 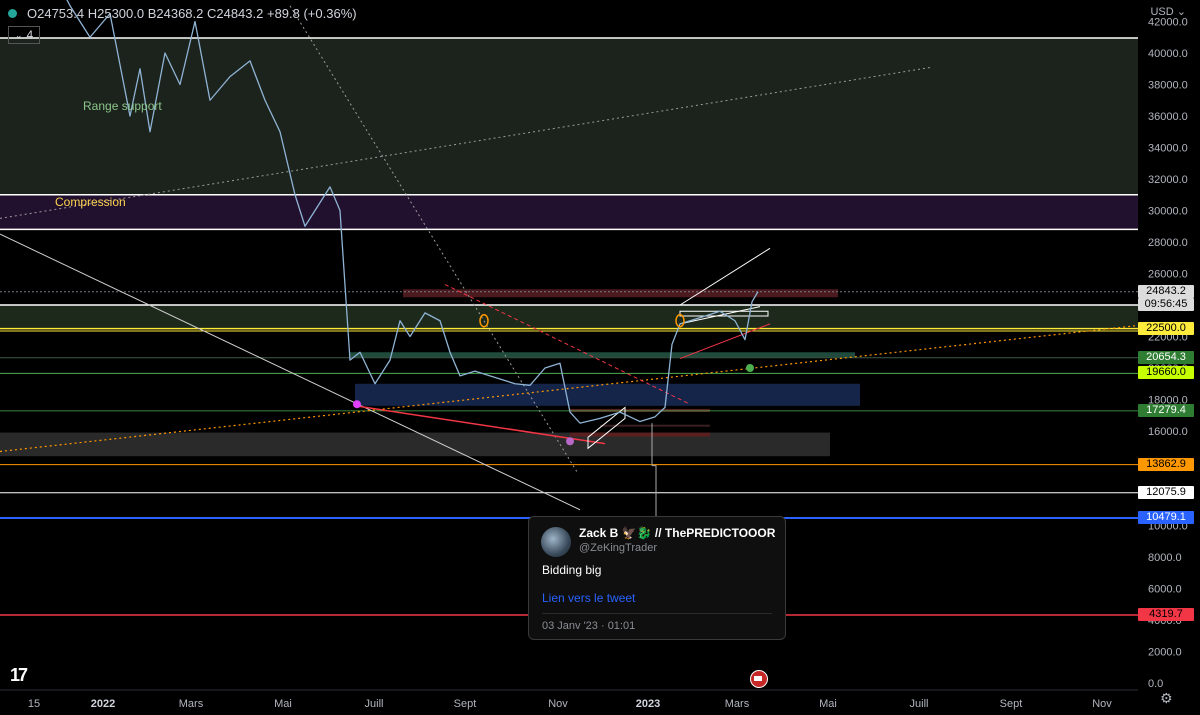 I want to click on price-tag: 22500.0, so click(x=1166, y=328).